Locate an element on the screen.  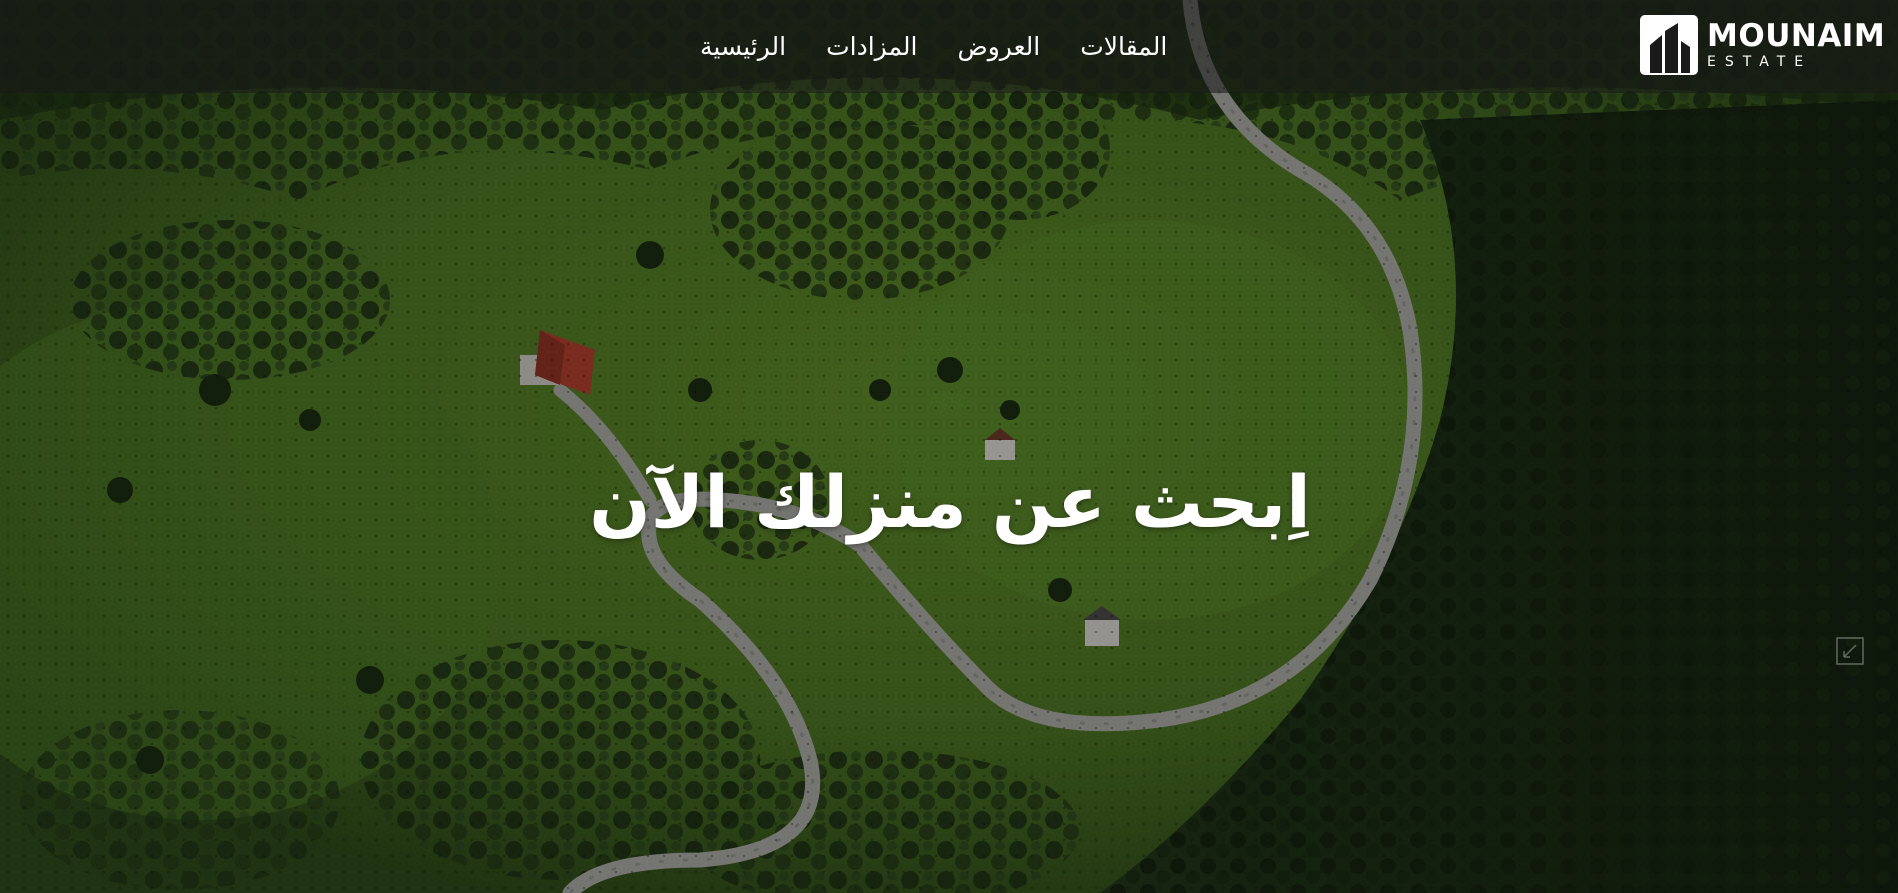
logo-text: MOUNAIM ESTATE is located at coordinates (1796, 44).